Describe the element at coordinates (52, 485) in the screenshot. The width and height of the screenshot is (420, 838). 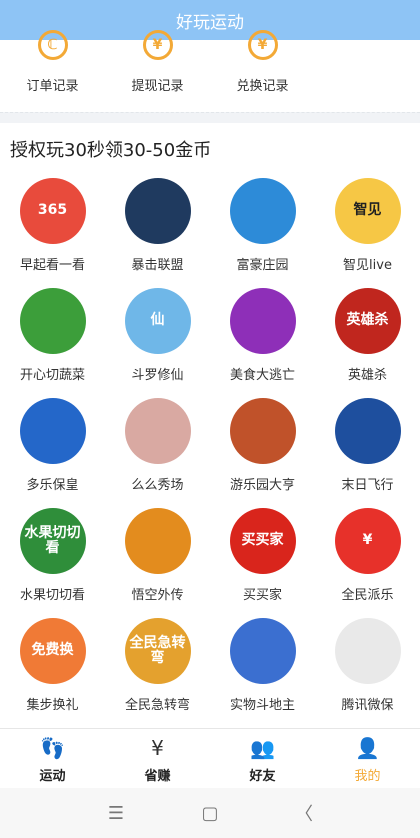
I see `app-name: 多乐保皇` at that location.